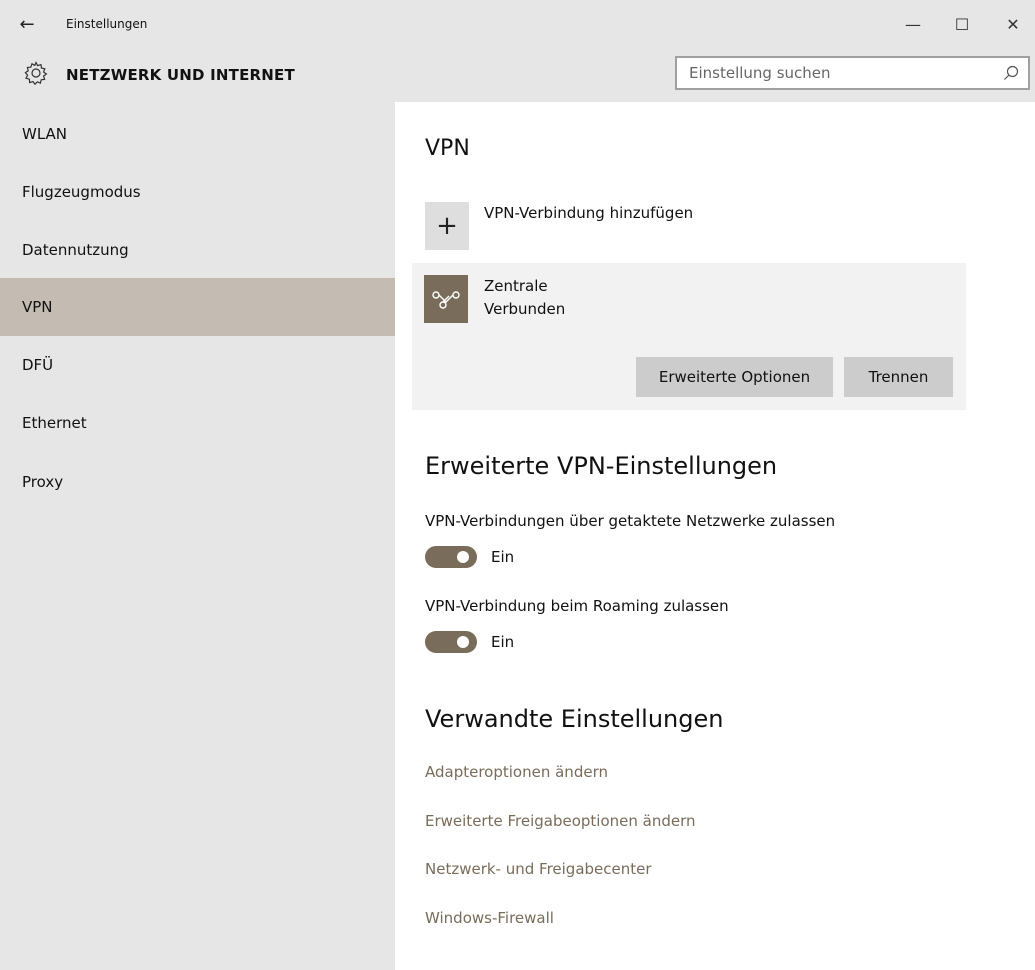  What do you see at coordinates (197, 192) in the screenshot?
I see `sidebar-item-flugzeugmodus: Flugzeugmodus` at bounding box center [197, 192].